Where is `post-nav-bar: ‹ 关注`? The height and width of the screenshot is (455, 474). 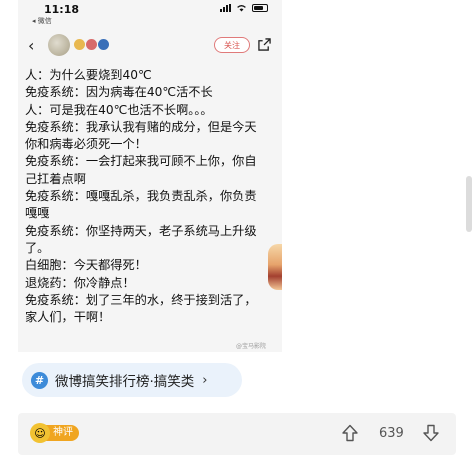
post-nav-bar: ‹ 关注 is located at coordinates (150, 46).